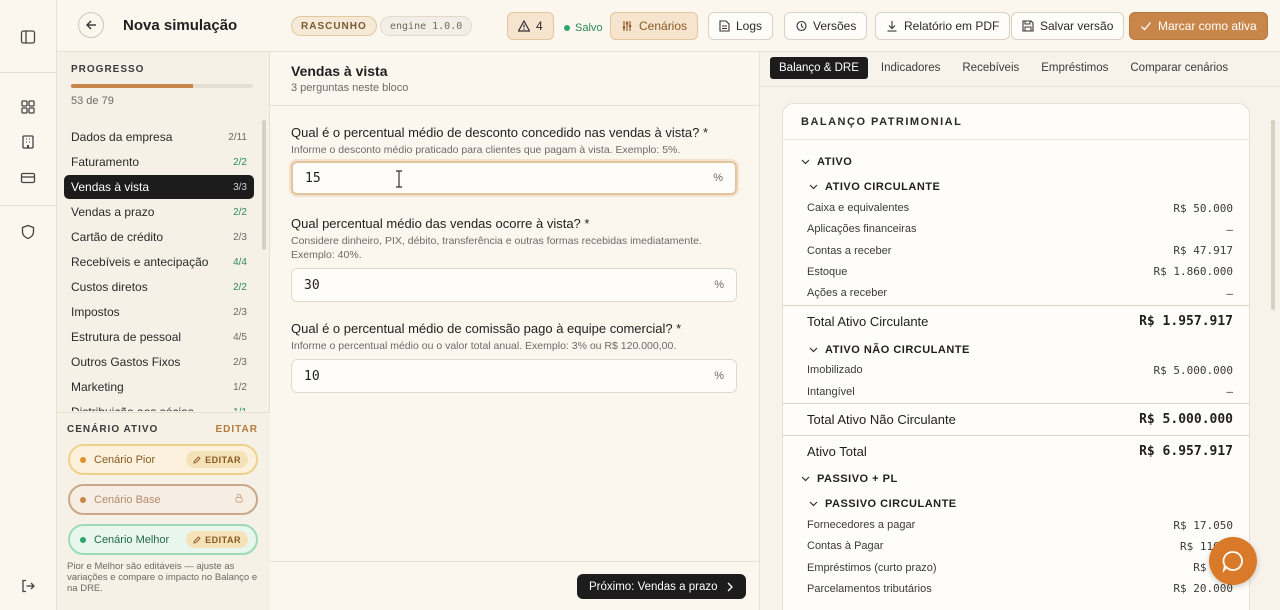  What do you see at coordinates (1016, 370) in the screenshot?
I see `balance-row: Imobilizado R$ 5.000.000` at bounding box center [1016, 370].